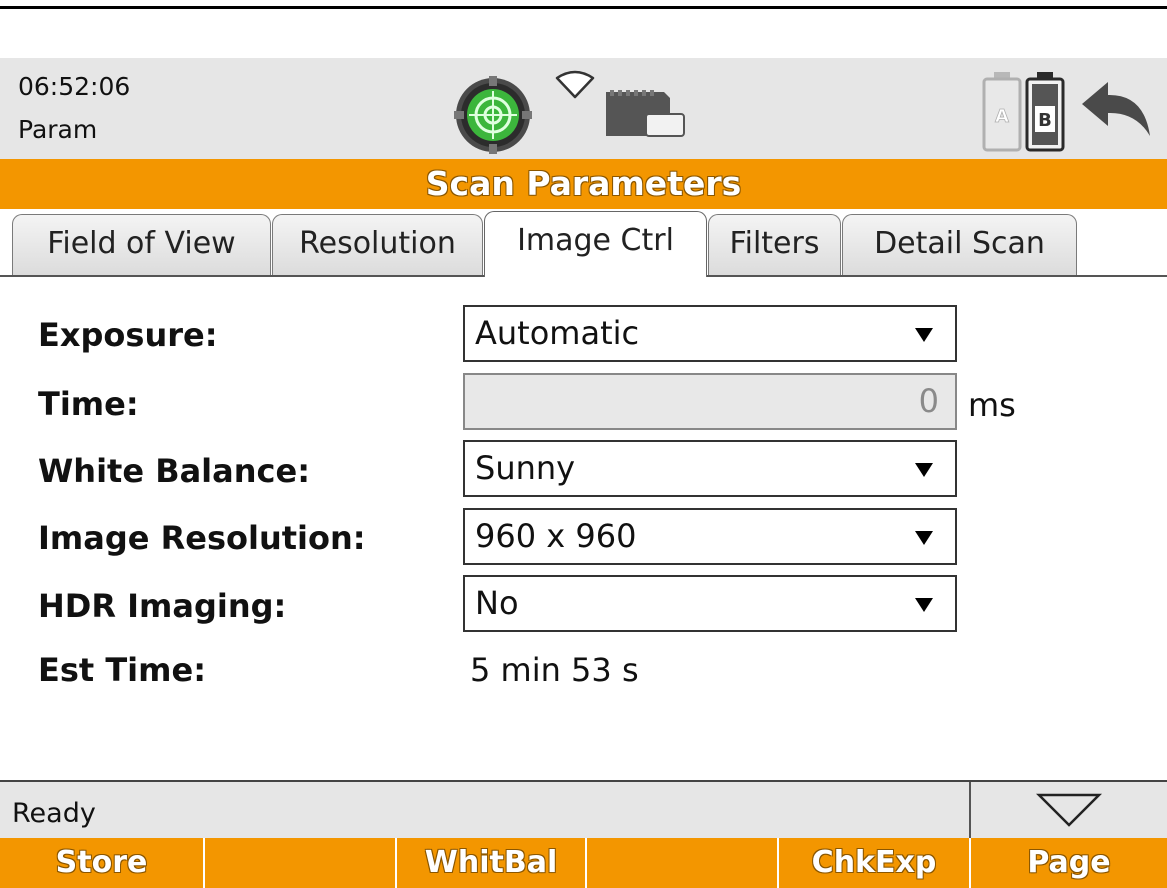  What do you see at coordinates (497, 603) in the screenshot?
I see `hdr-imaging-value: No` at bounding box center [497, 603].